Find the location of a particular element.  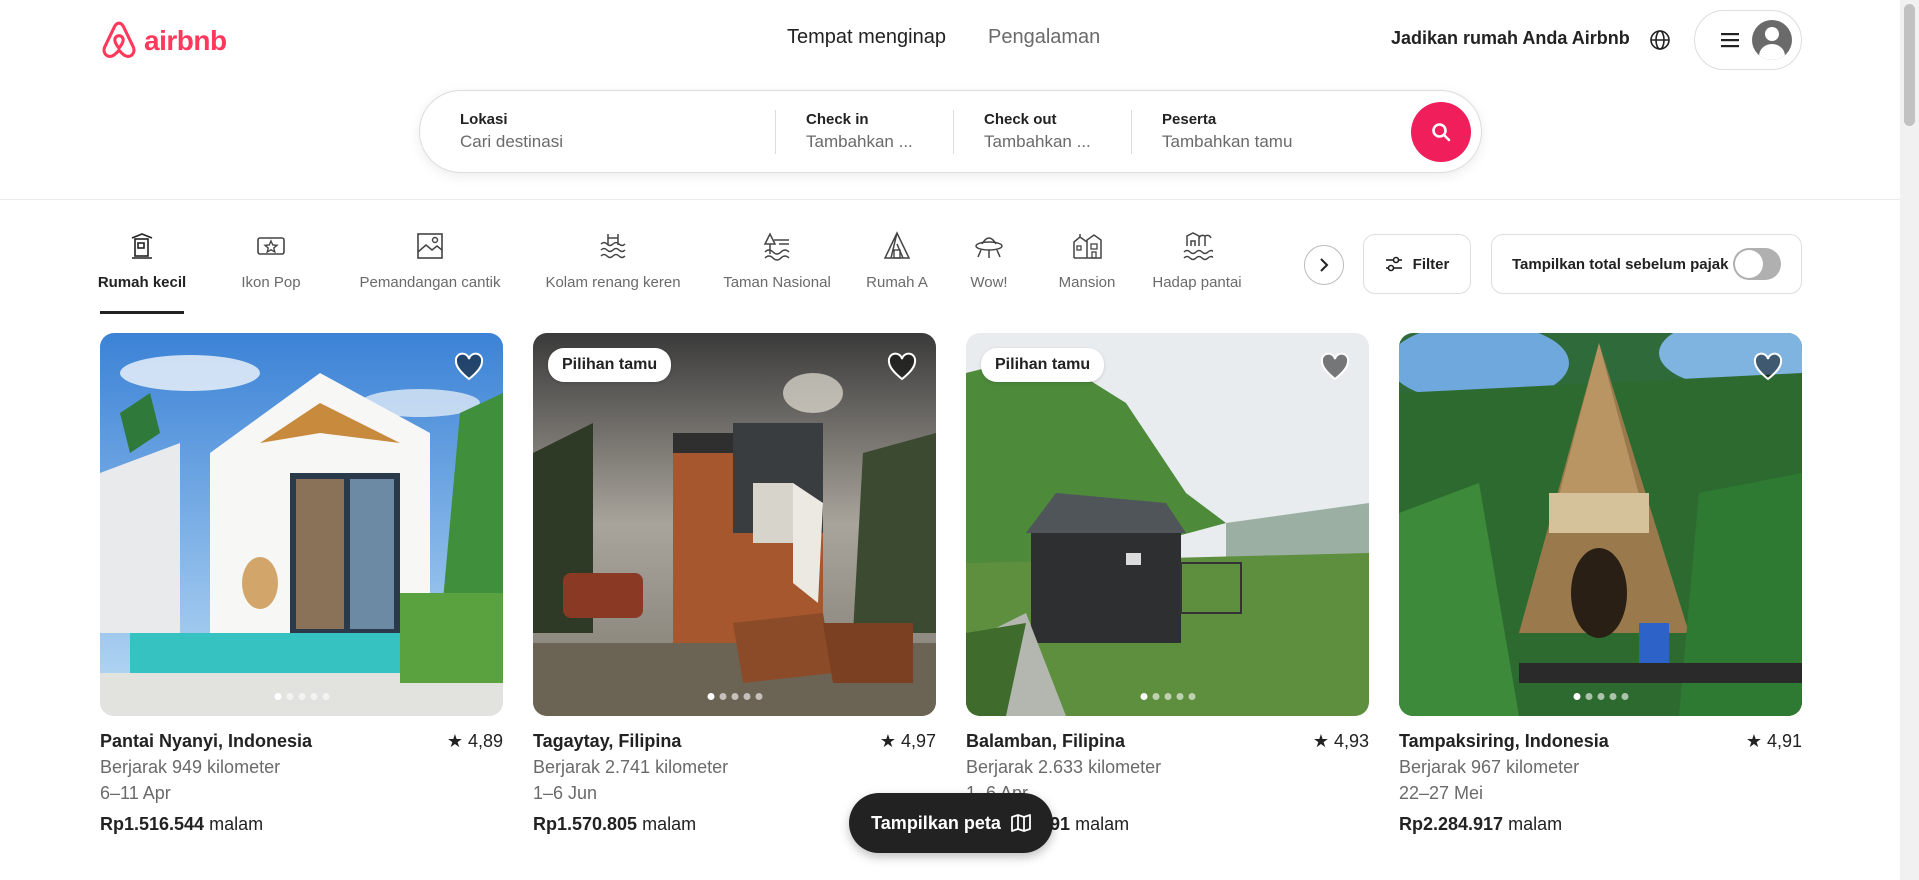

filter-label: Filter is located at coordinates (1431, 264).